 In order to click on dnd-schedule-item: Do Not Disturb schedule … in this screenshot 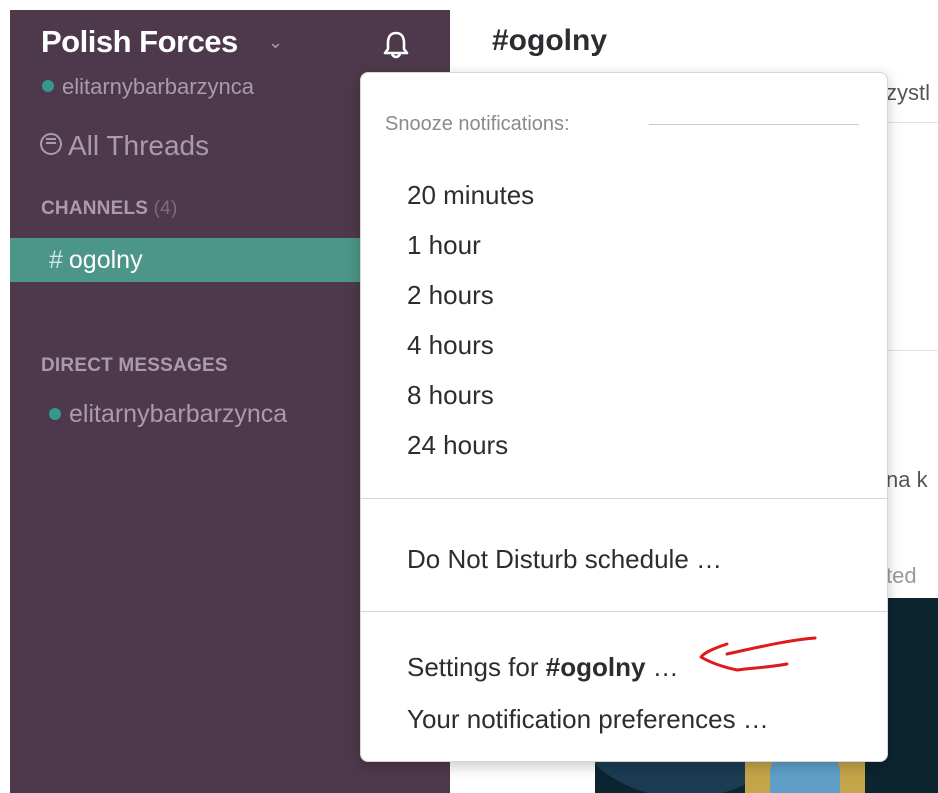, I will do `click(624, 559)`.